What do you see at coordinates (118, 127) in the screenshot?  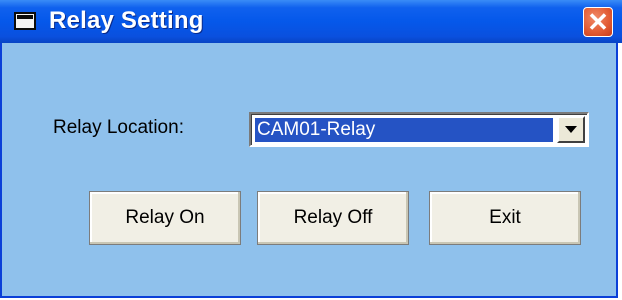 I see `relay-location-label: Relay Location:` at bounding box center [118, 127].